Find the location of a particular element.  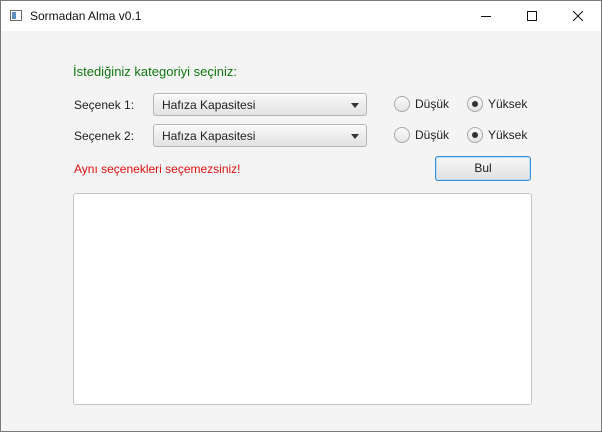

option1-radio-low-label: Düşük is located at coordinates (432, 104).